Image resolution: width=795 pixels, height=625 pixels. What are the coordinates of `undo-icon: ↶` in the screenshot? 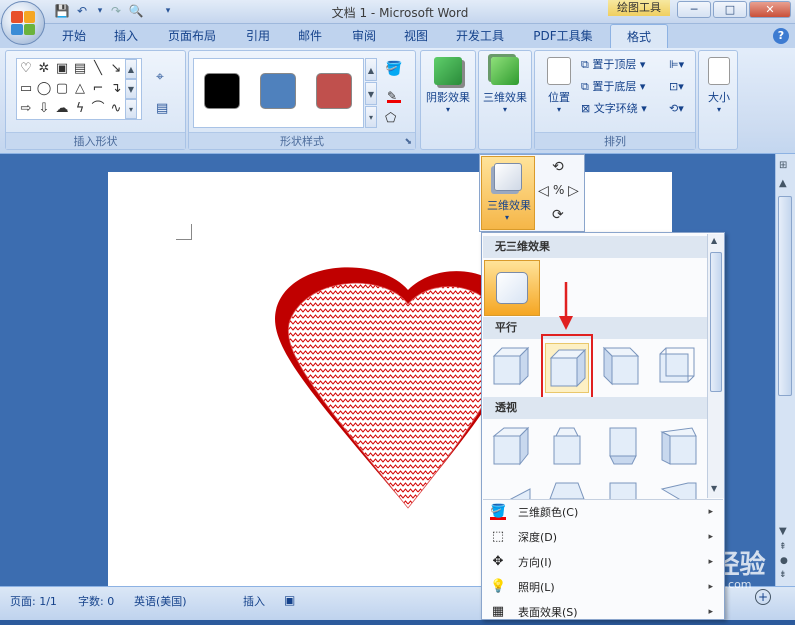 It's located at (82, 11).